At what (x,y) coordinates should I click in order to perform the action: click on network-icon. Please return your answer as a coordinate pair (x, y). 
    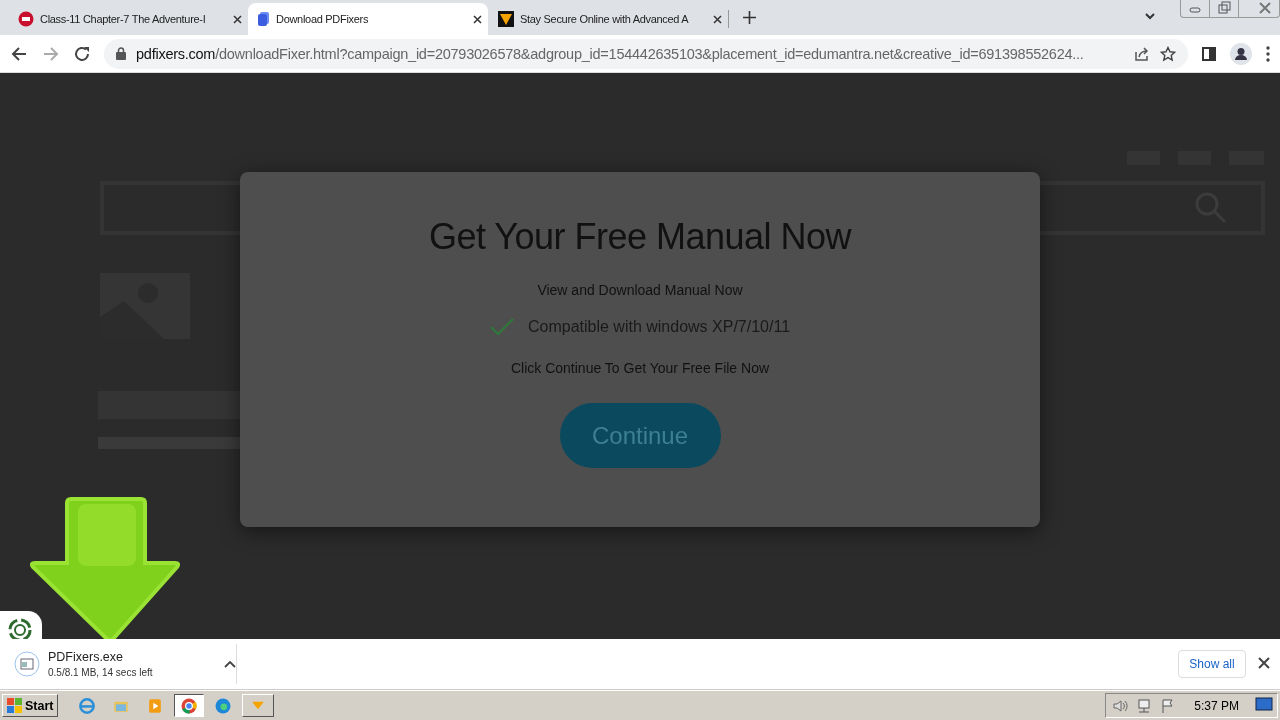
    Looking at the image, I should click on (1144, 705).